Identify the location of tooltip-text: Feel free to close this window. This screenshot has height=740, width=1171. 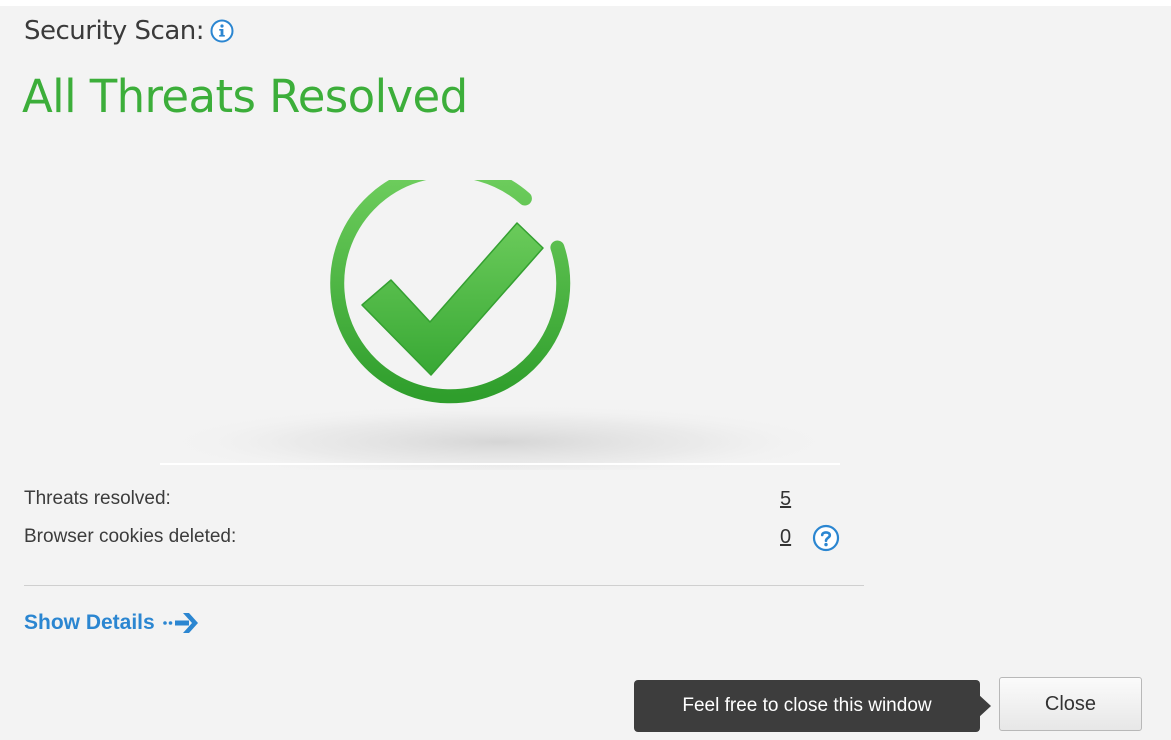
(807, 705).